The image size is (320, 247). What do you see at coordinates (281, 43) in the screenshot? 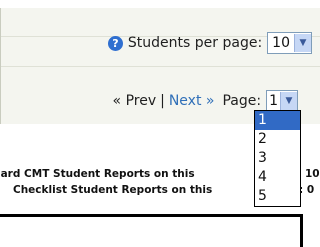
I see `students-per-page-value: 10` at bounding box center [281, 43].